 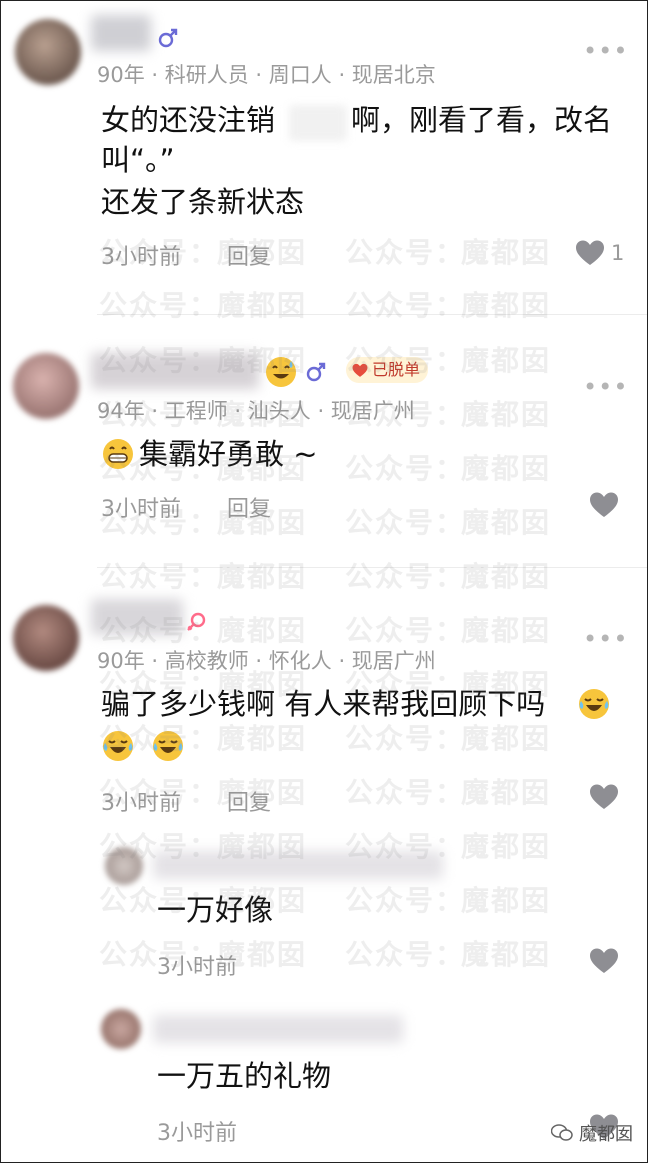 What do you see at coordinates (138, 160) in the screenshot?
I see `comment-text: 叫“。”` at bounding box center [138, 160].